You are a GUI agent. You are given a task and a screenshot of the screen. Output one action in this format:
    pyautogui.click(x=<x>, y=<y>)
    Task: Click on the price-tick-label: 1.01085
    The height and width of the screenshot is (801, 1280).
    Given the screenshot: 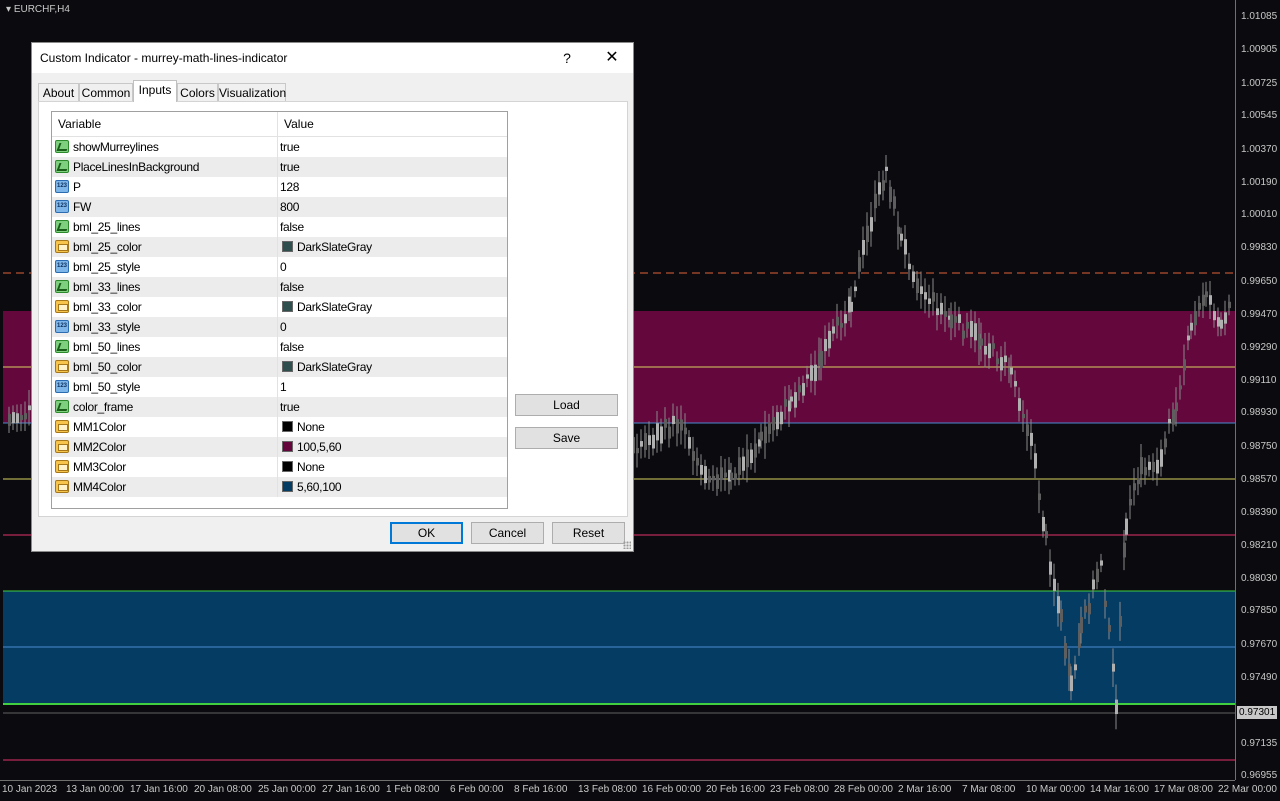 What is the action you would take?
    pyautogui.click(x=1259, y=16)
    